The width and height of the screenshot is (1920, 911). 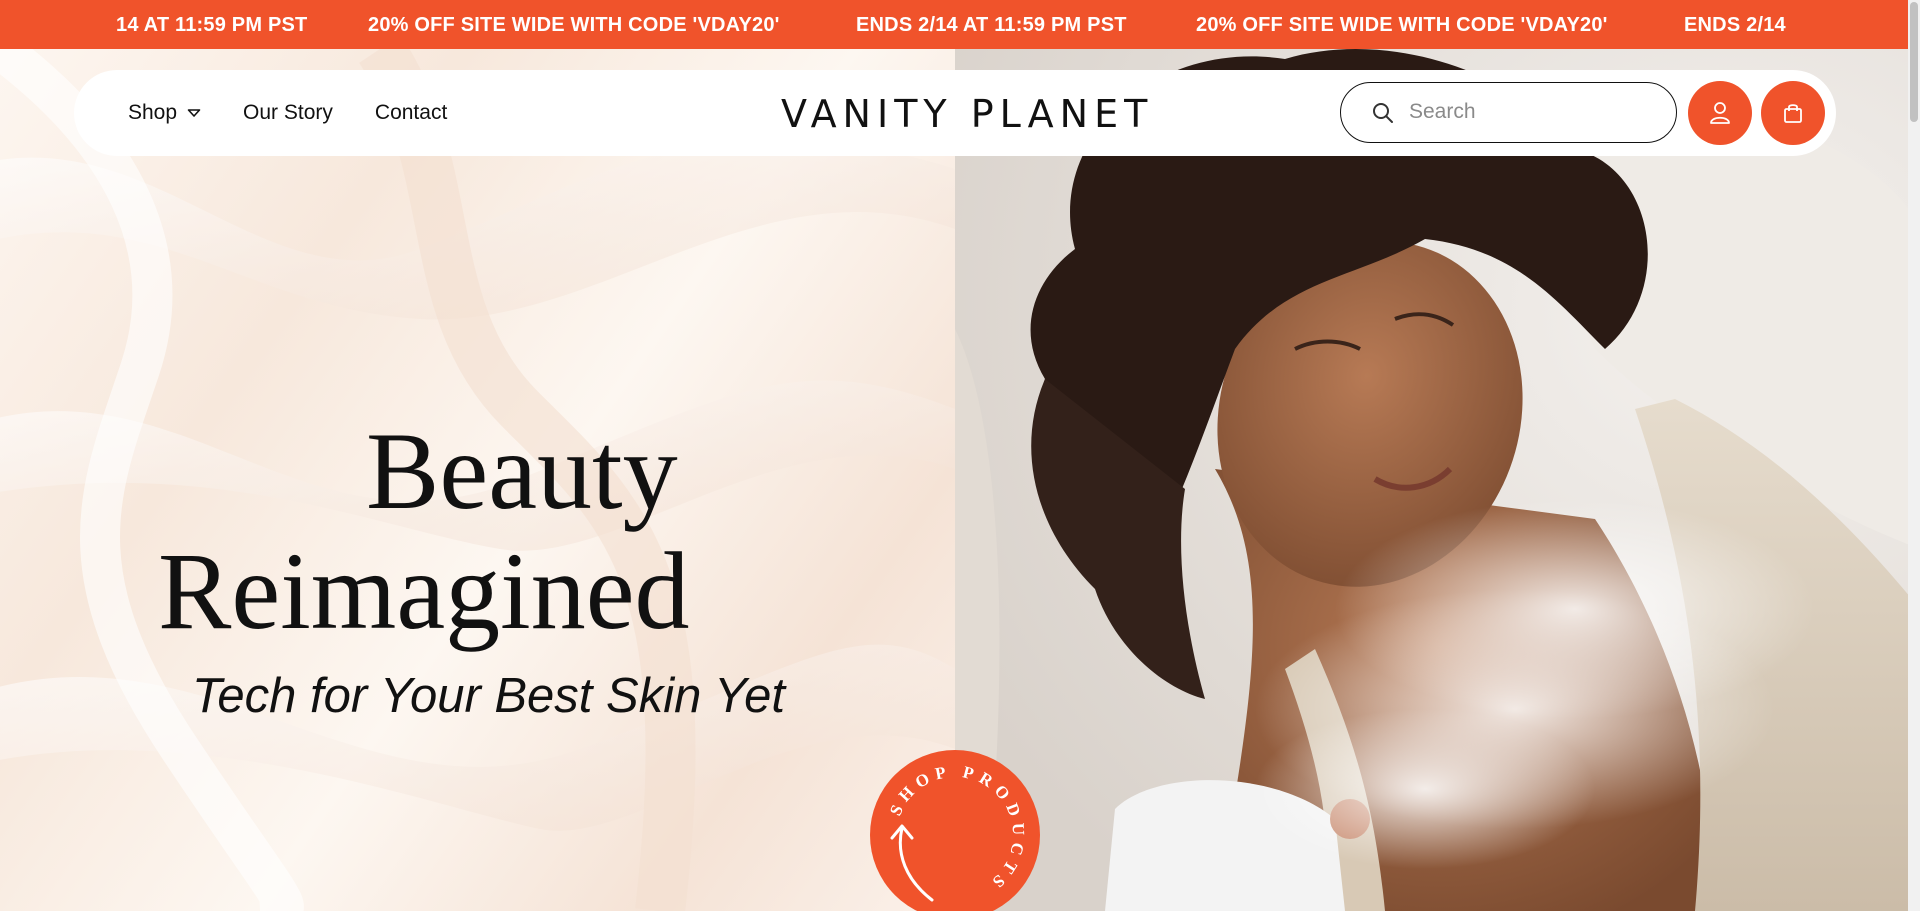 I want to click on shop-products-badge: SHOP PRODUCTS, so click(x=955, y=830).